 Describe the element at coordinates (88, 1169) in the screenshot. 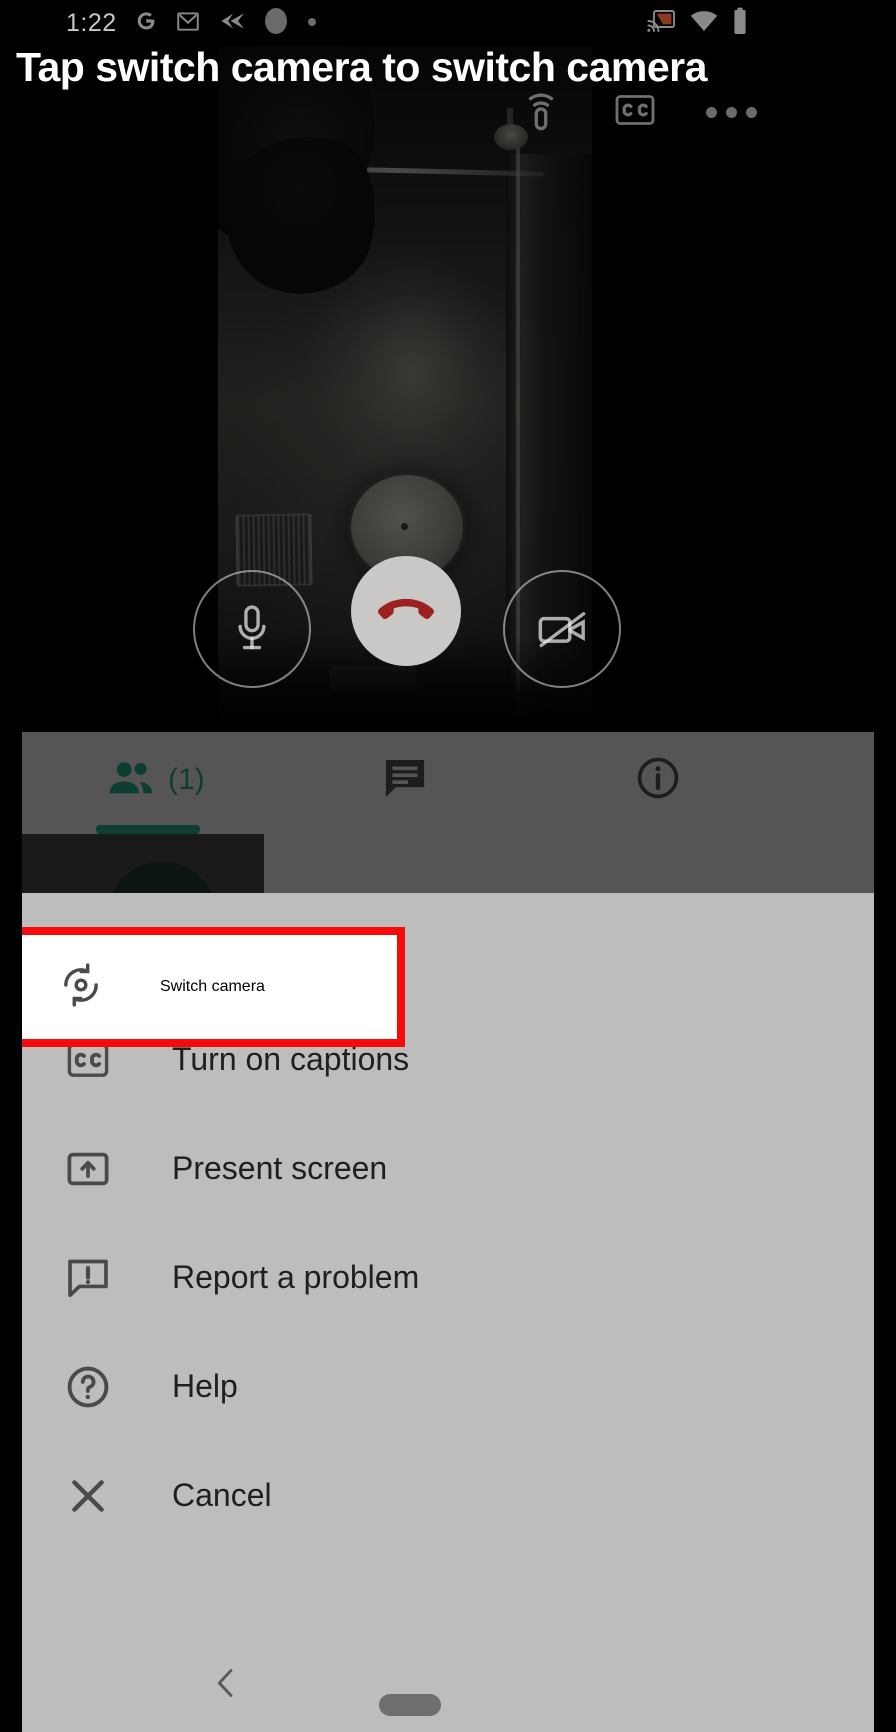

I see `present-screen-icon` at that location.